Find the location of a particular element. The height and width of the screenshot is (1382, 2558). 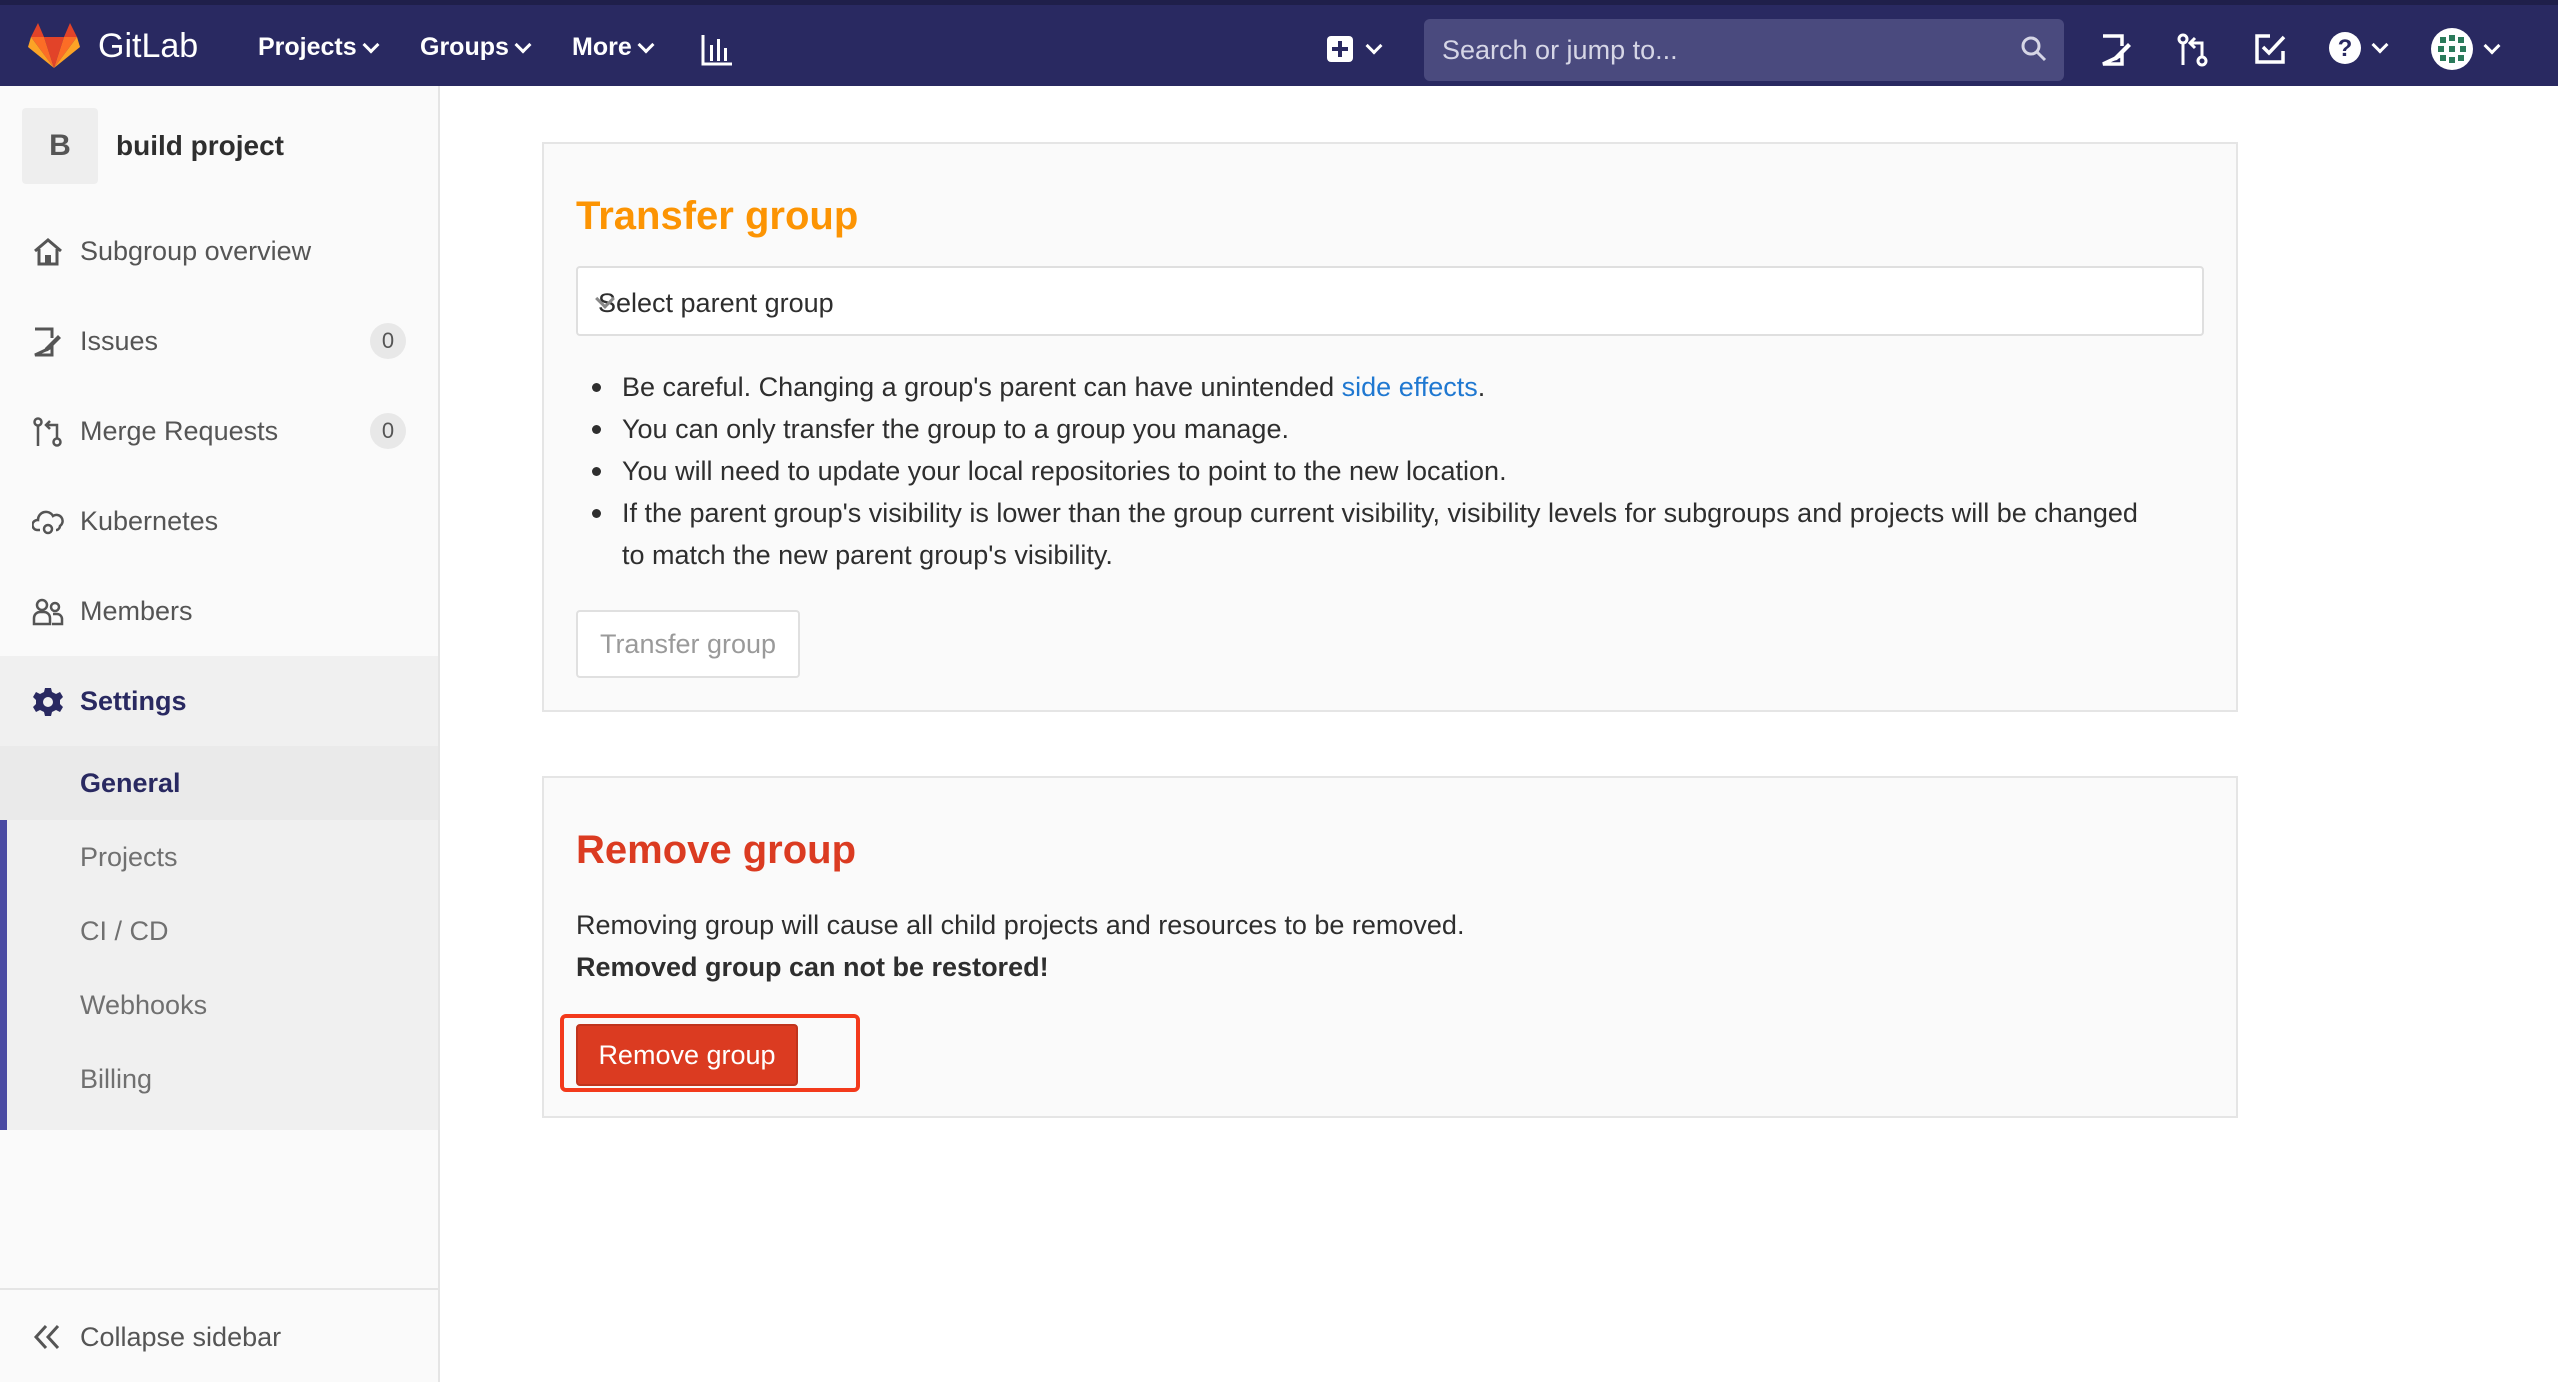

gitlab-logo-icon is located at coordinates (54, 46).